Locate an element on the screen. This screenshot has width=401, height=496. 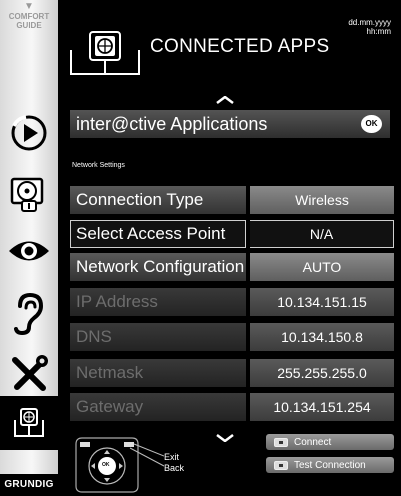
row-network-configuration: Network Configuration AUTO is located at coordinates (232, 267).